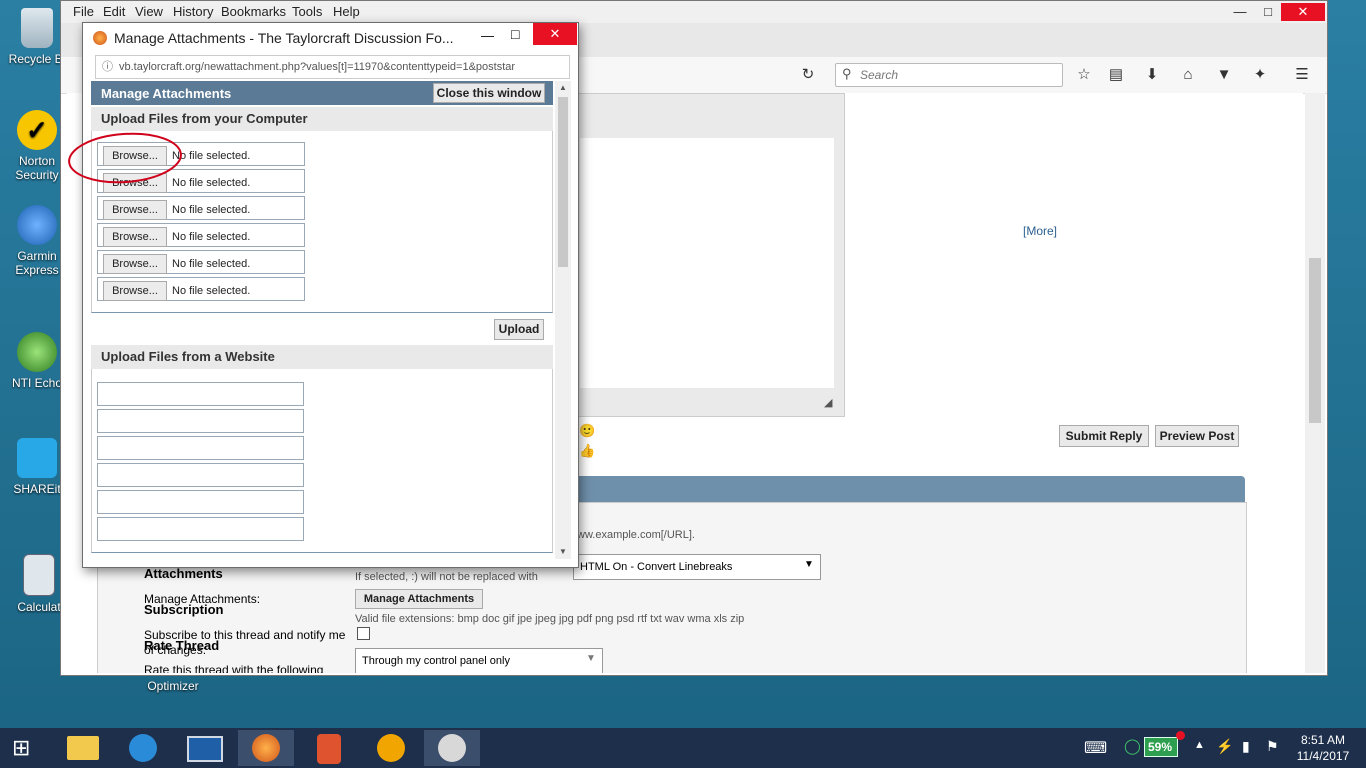  I want to click on reload-icon: ↻, so click(808, 75).